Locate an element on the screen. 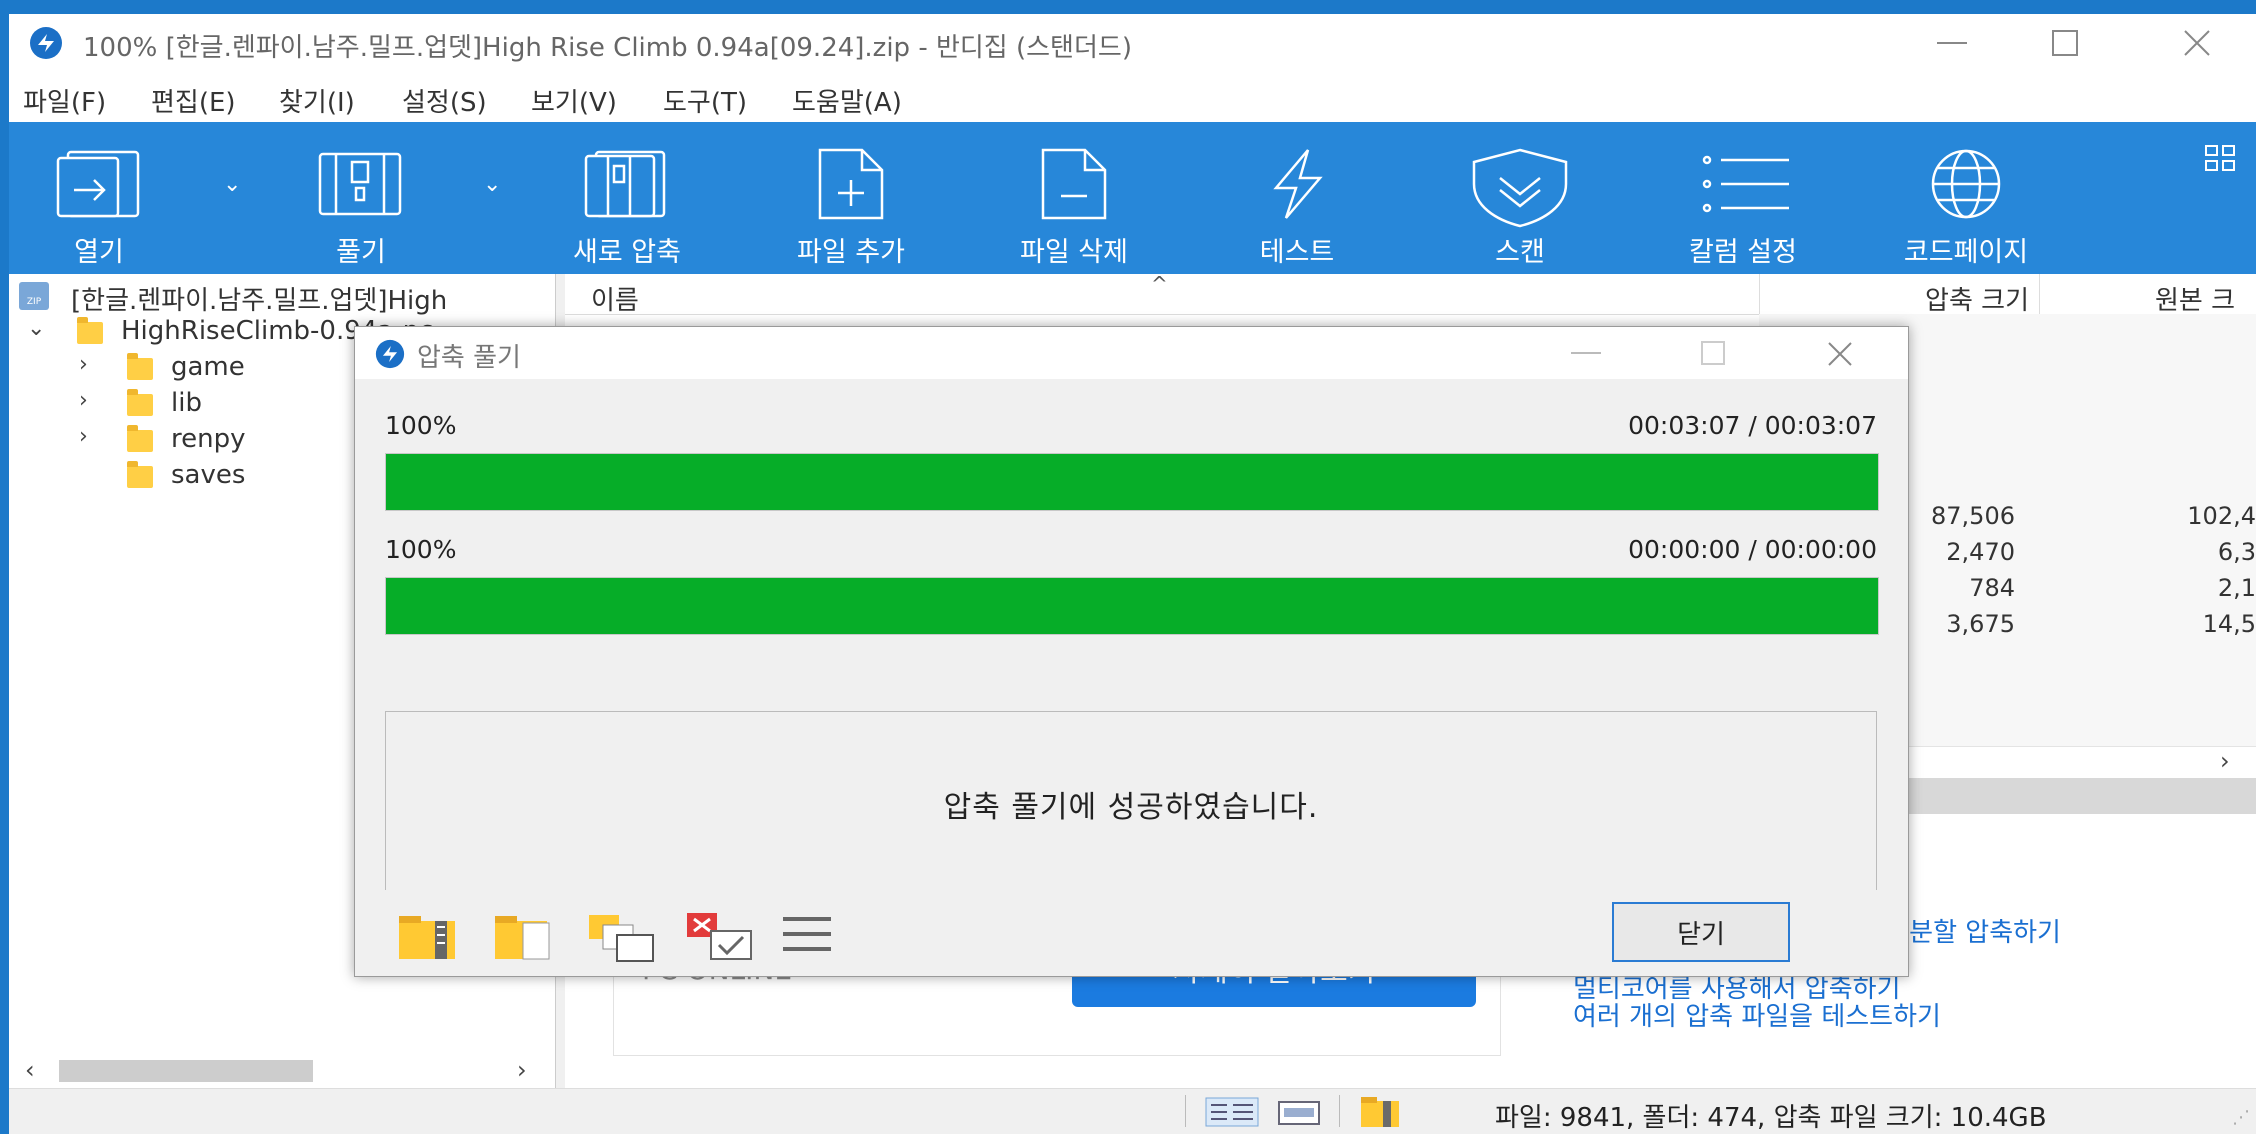  maximize-button is located at coordinates (2065, 43).